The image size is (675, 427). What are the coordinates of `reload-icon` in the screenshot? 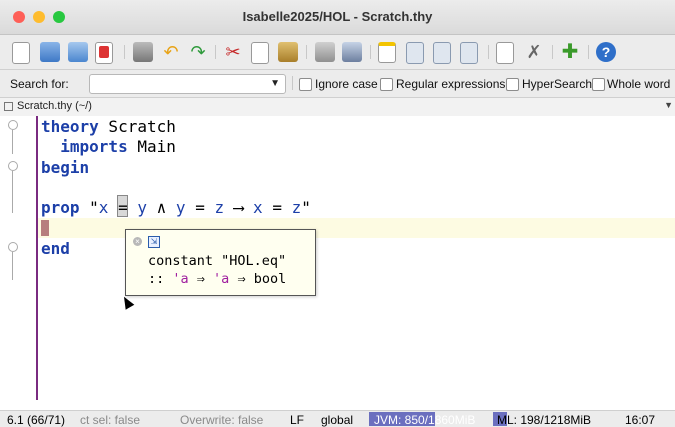 It's located at (78, 52).